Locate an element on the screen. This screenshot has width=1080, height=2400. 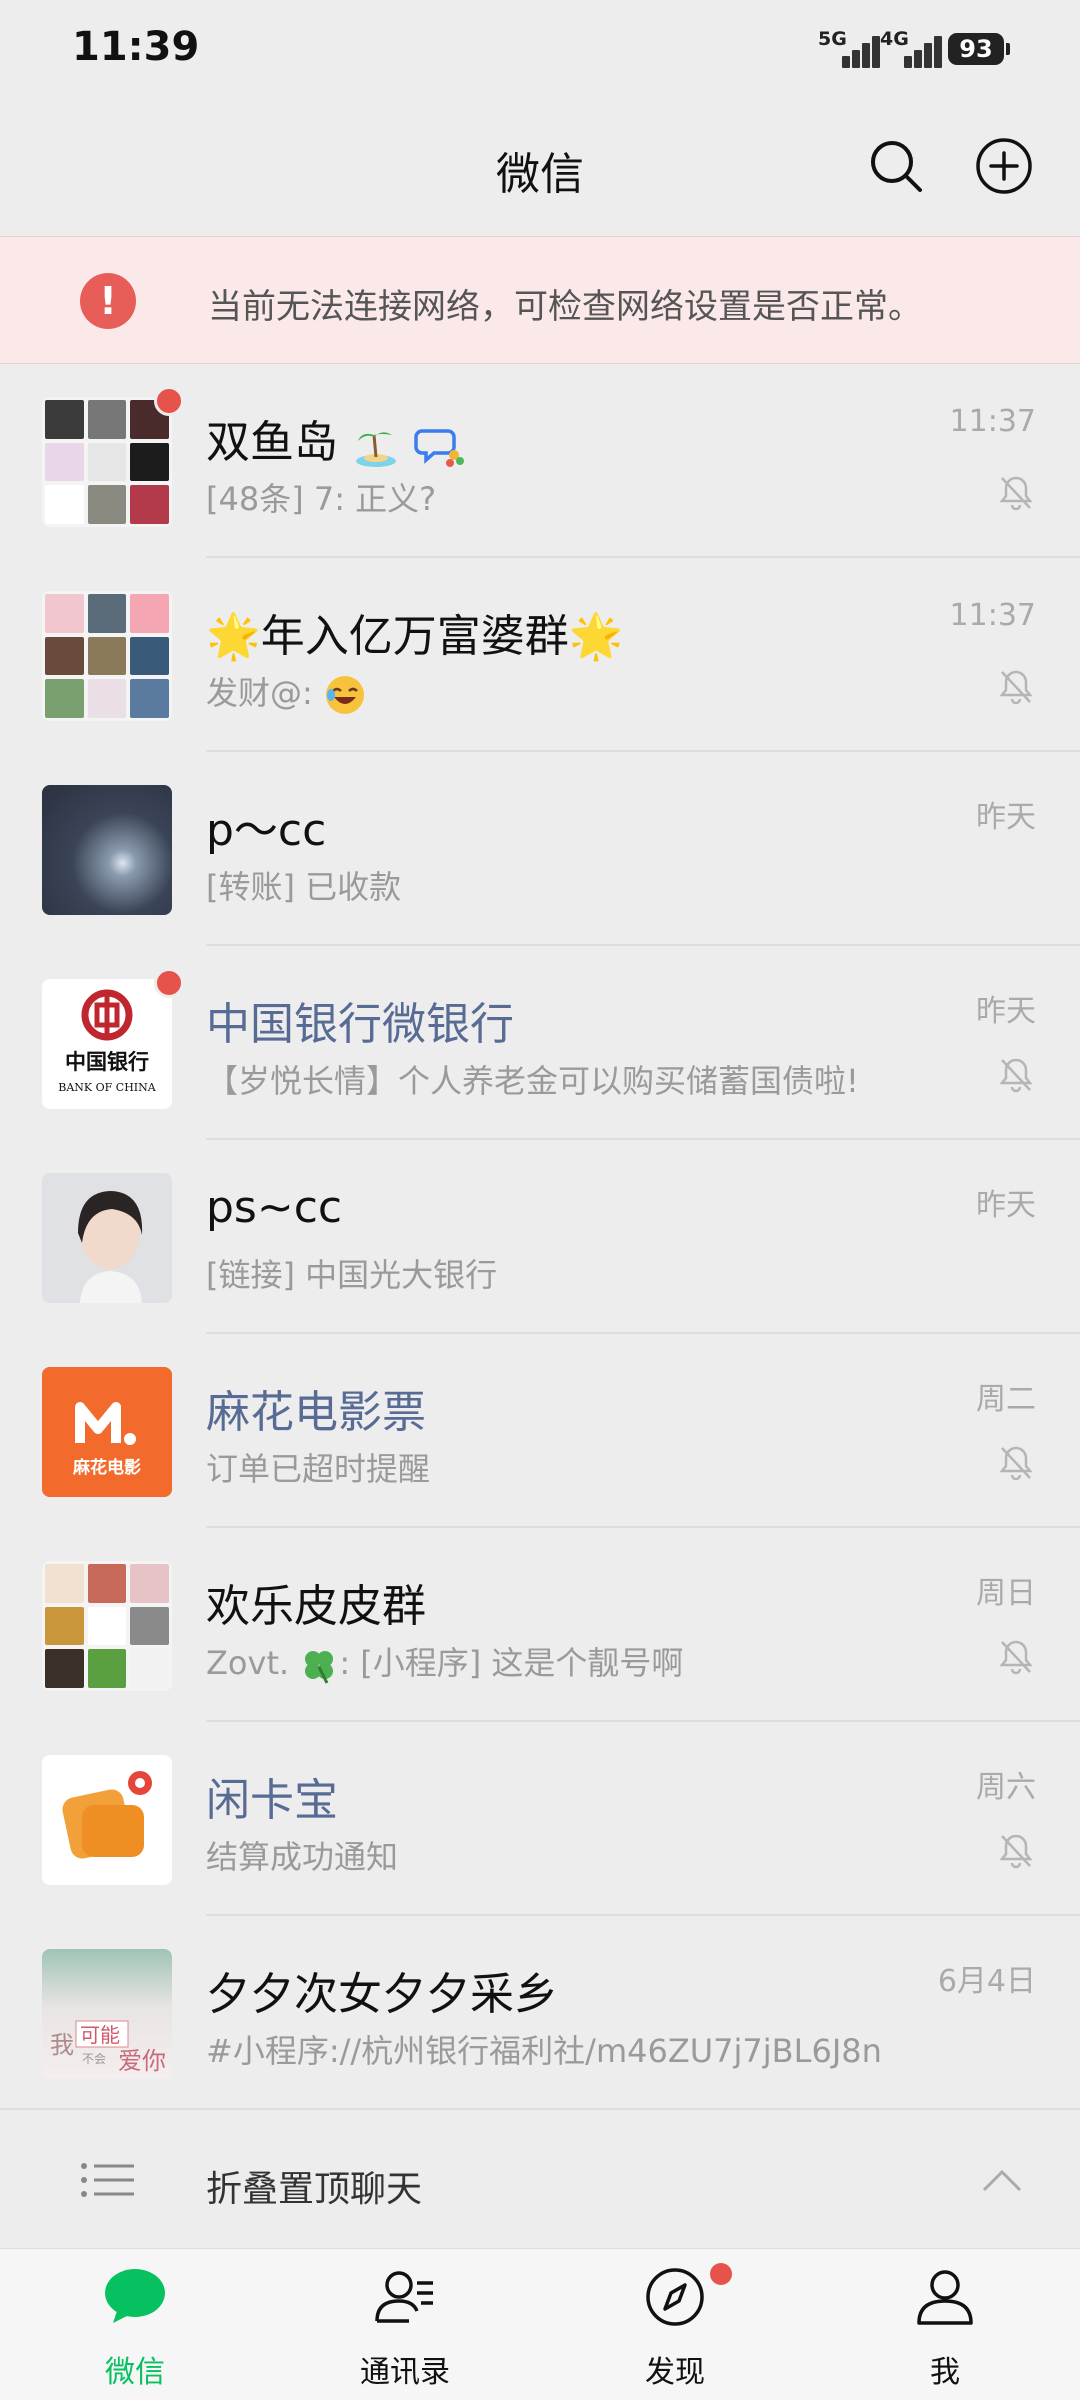
chat-preview: [48条] 7: 正义? is located at coordinates (321, 499).